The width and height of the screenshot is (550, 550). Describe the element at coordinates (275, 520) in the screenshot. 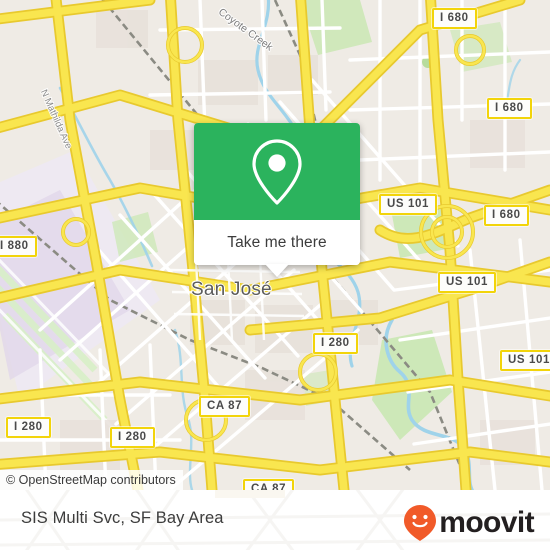

I see `bottom-info-bar: SIS Multi Svc, SF Bay Area moovit` at that location.